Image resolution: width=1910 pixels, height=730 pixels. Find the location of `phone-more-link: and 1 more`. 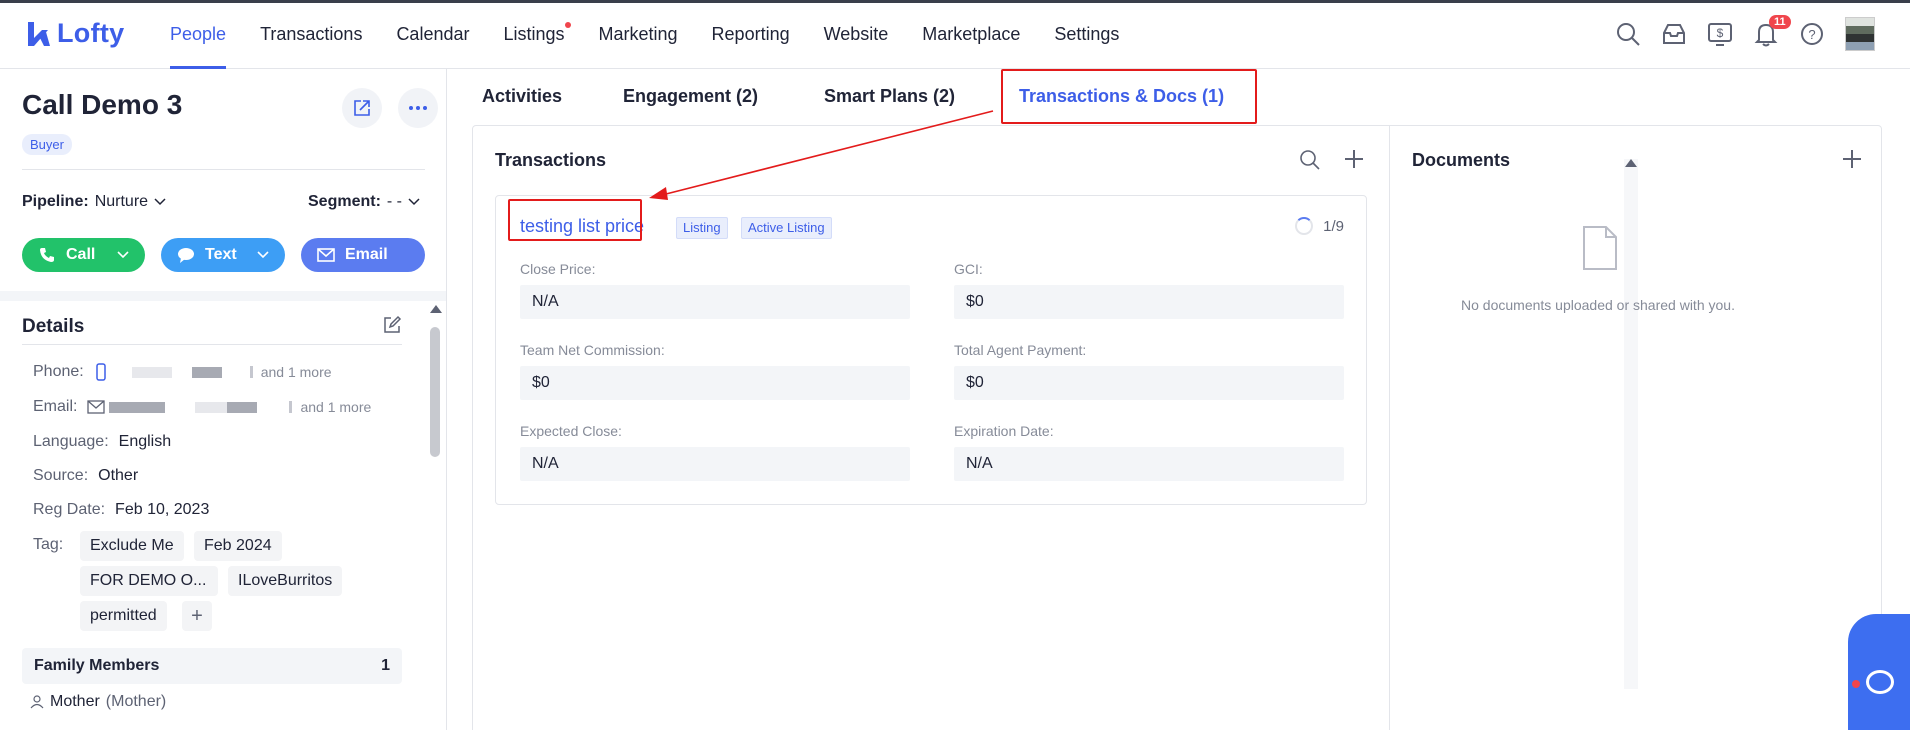

phone-more-link: and 1 more is located at coordinates (296, 372).